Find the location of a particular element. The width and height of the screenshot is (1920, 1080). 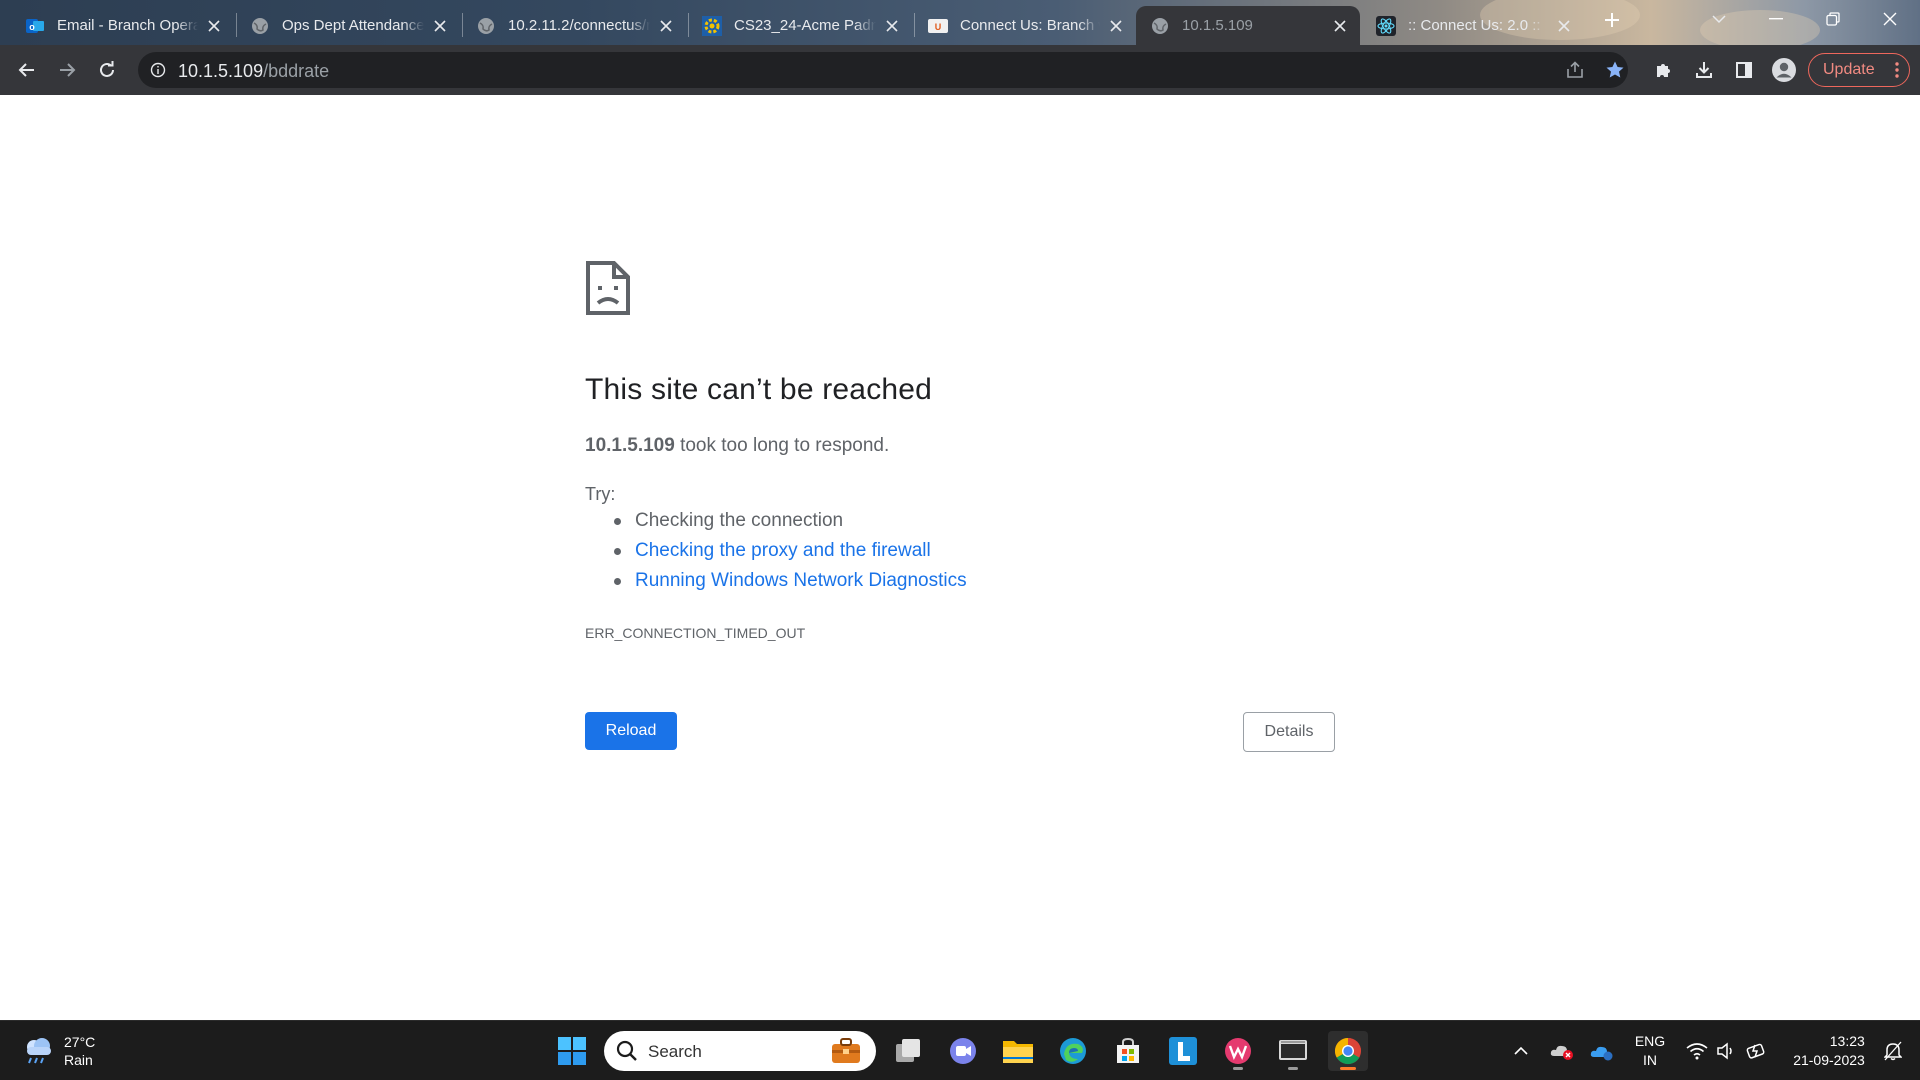

url-path: /bddrate is located at coordinates (296, 71).